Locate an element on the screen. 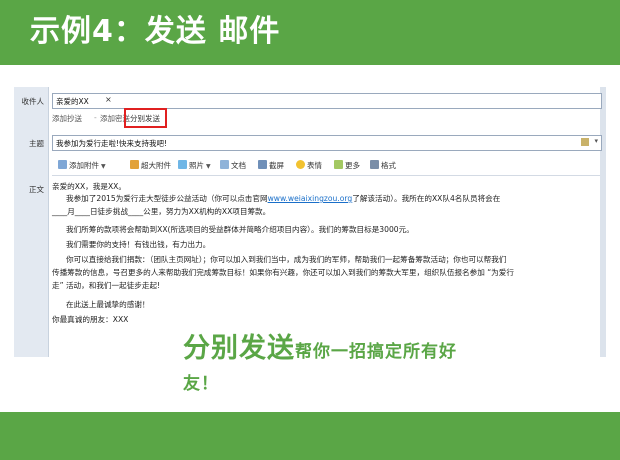  priority-icon is located at coordinates (585, 142).